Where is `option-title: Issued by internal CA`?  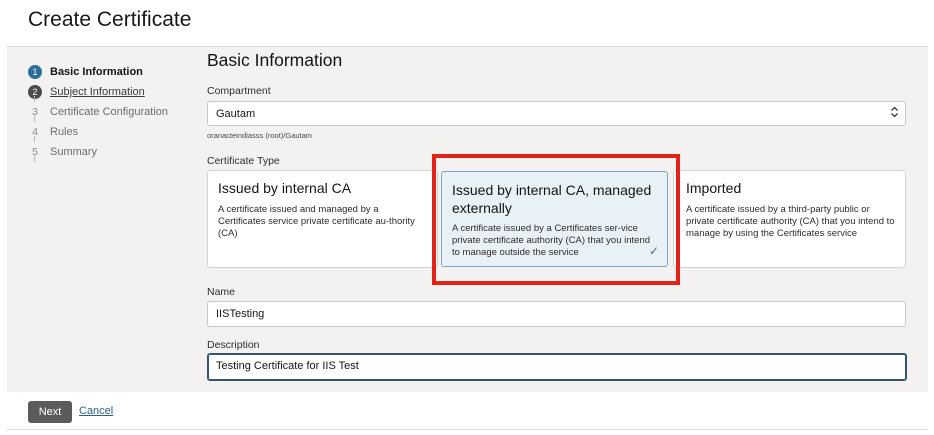 option-title: Issued by internal CA is located at coordinates (285, 188).